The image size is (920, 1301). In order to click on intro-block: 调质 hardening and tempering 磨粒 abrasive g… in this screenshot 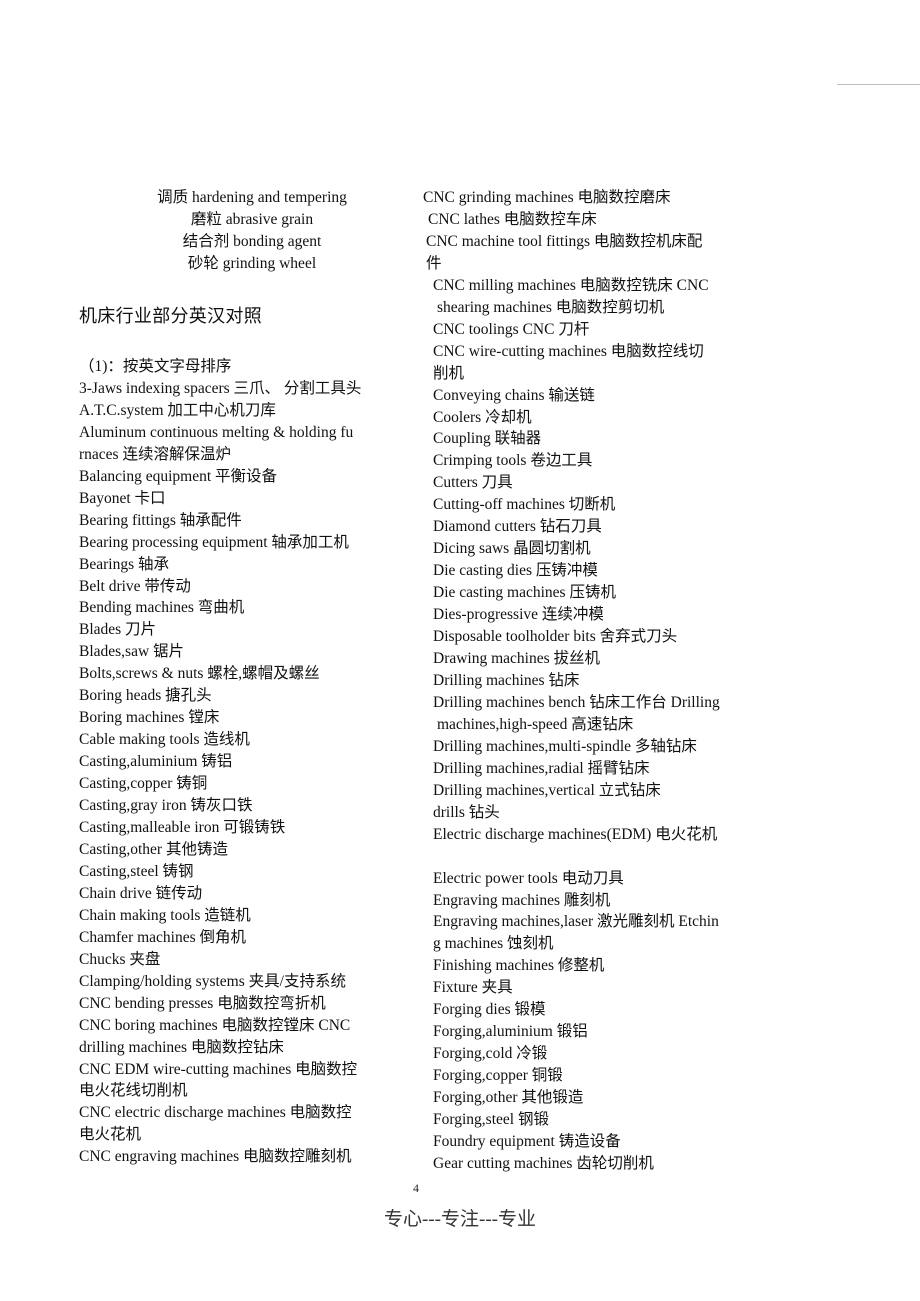, I will do `click(252, 231)`.